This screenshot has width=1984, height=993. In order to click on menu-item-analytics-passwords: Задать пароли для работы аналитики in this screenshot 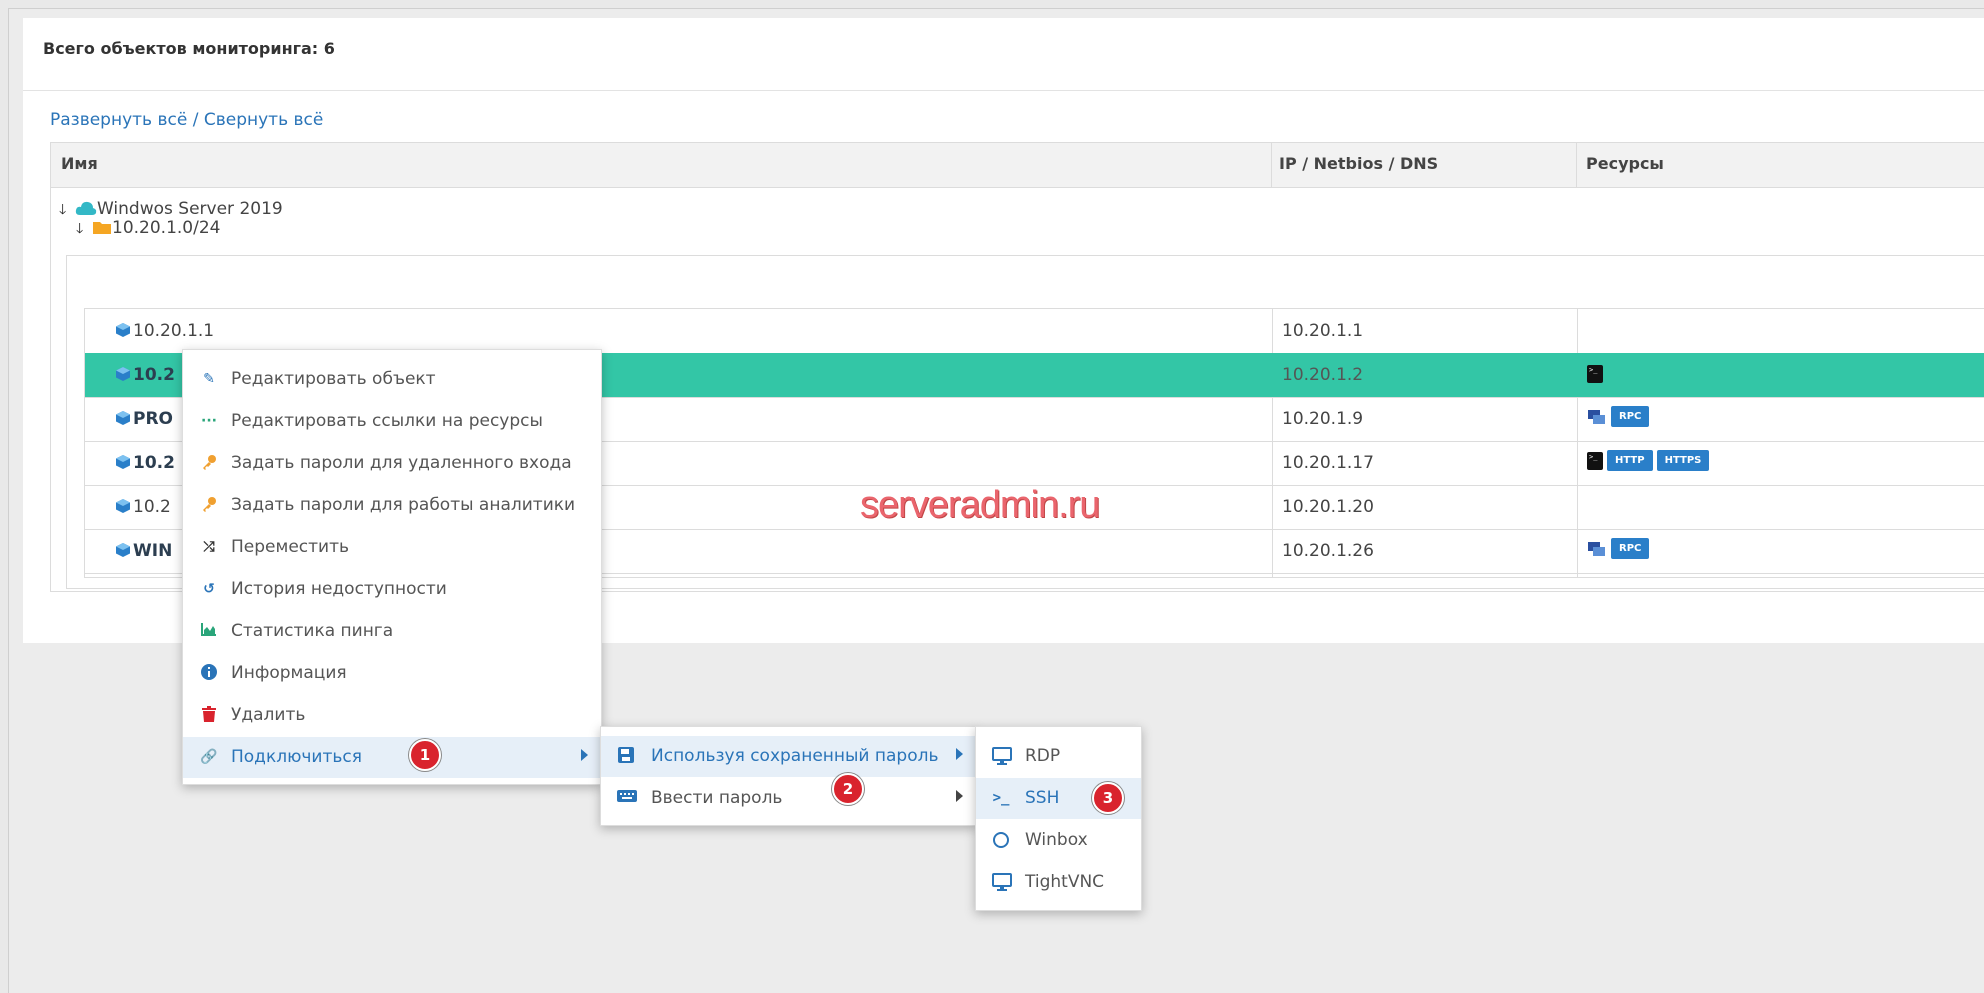, I will do `click(392, 505)`.